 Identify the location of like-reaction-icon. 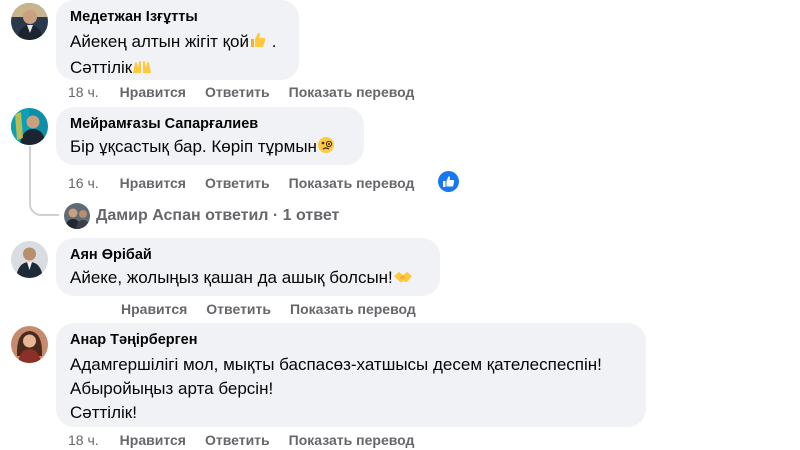
(448, 181).